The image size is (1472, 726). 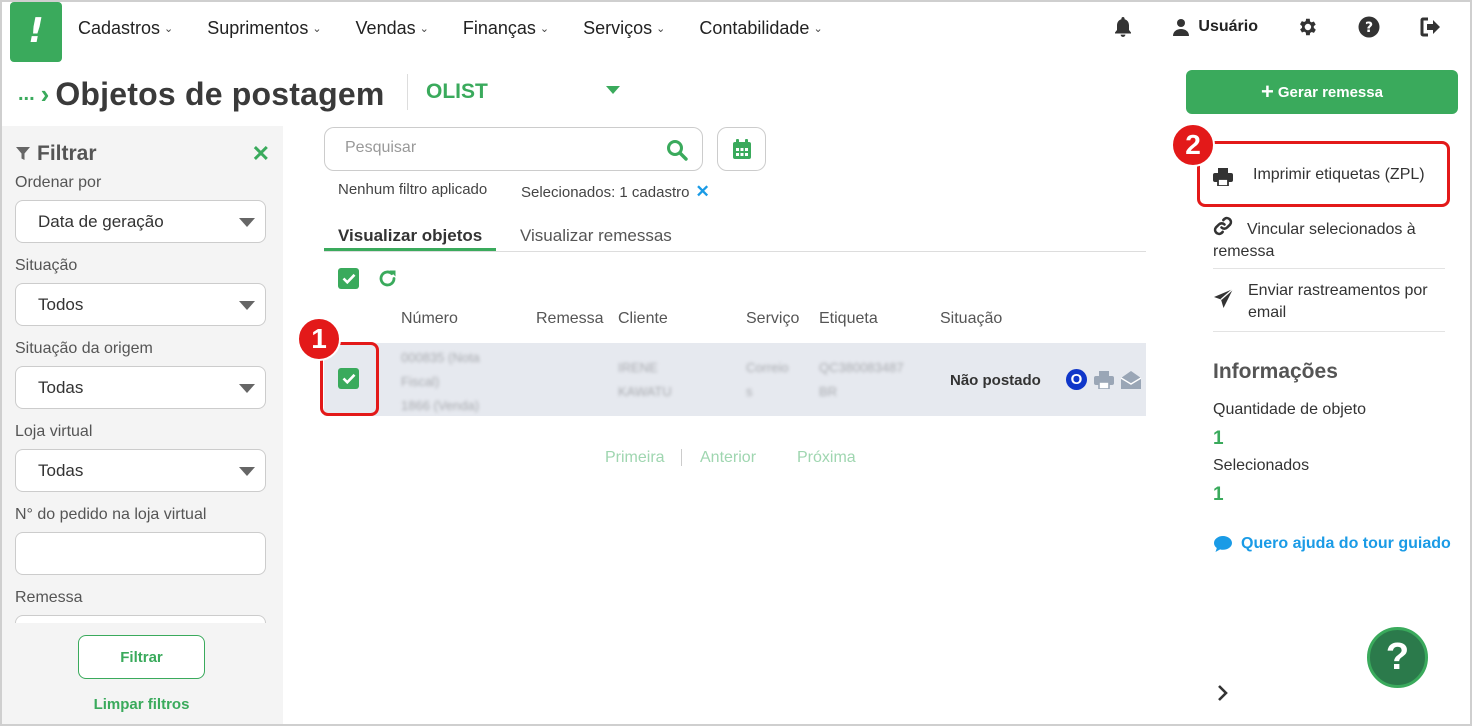 What do you see at coordinates (1228, 26) in the screenshot?
I see `user-name: Usuário` at bounding box center [1228, 26].